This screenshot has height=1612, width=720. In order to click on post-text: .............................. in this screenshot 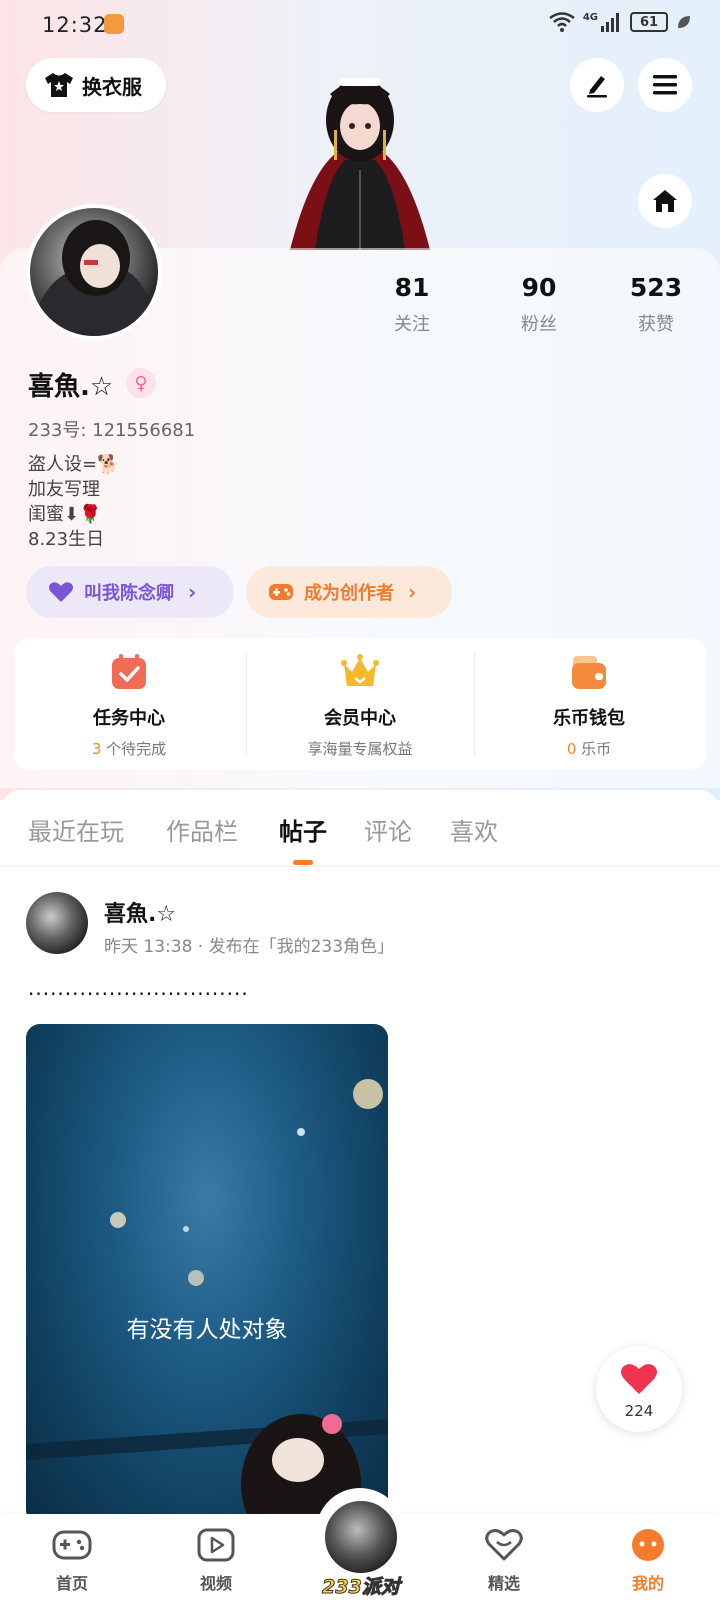, I will do `click(138, 988)`.